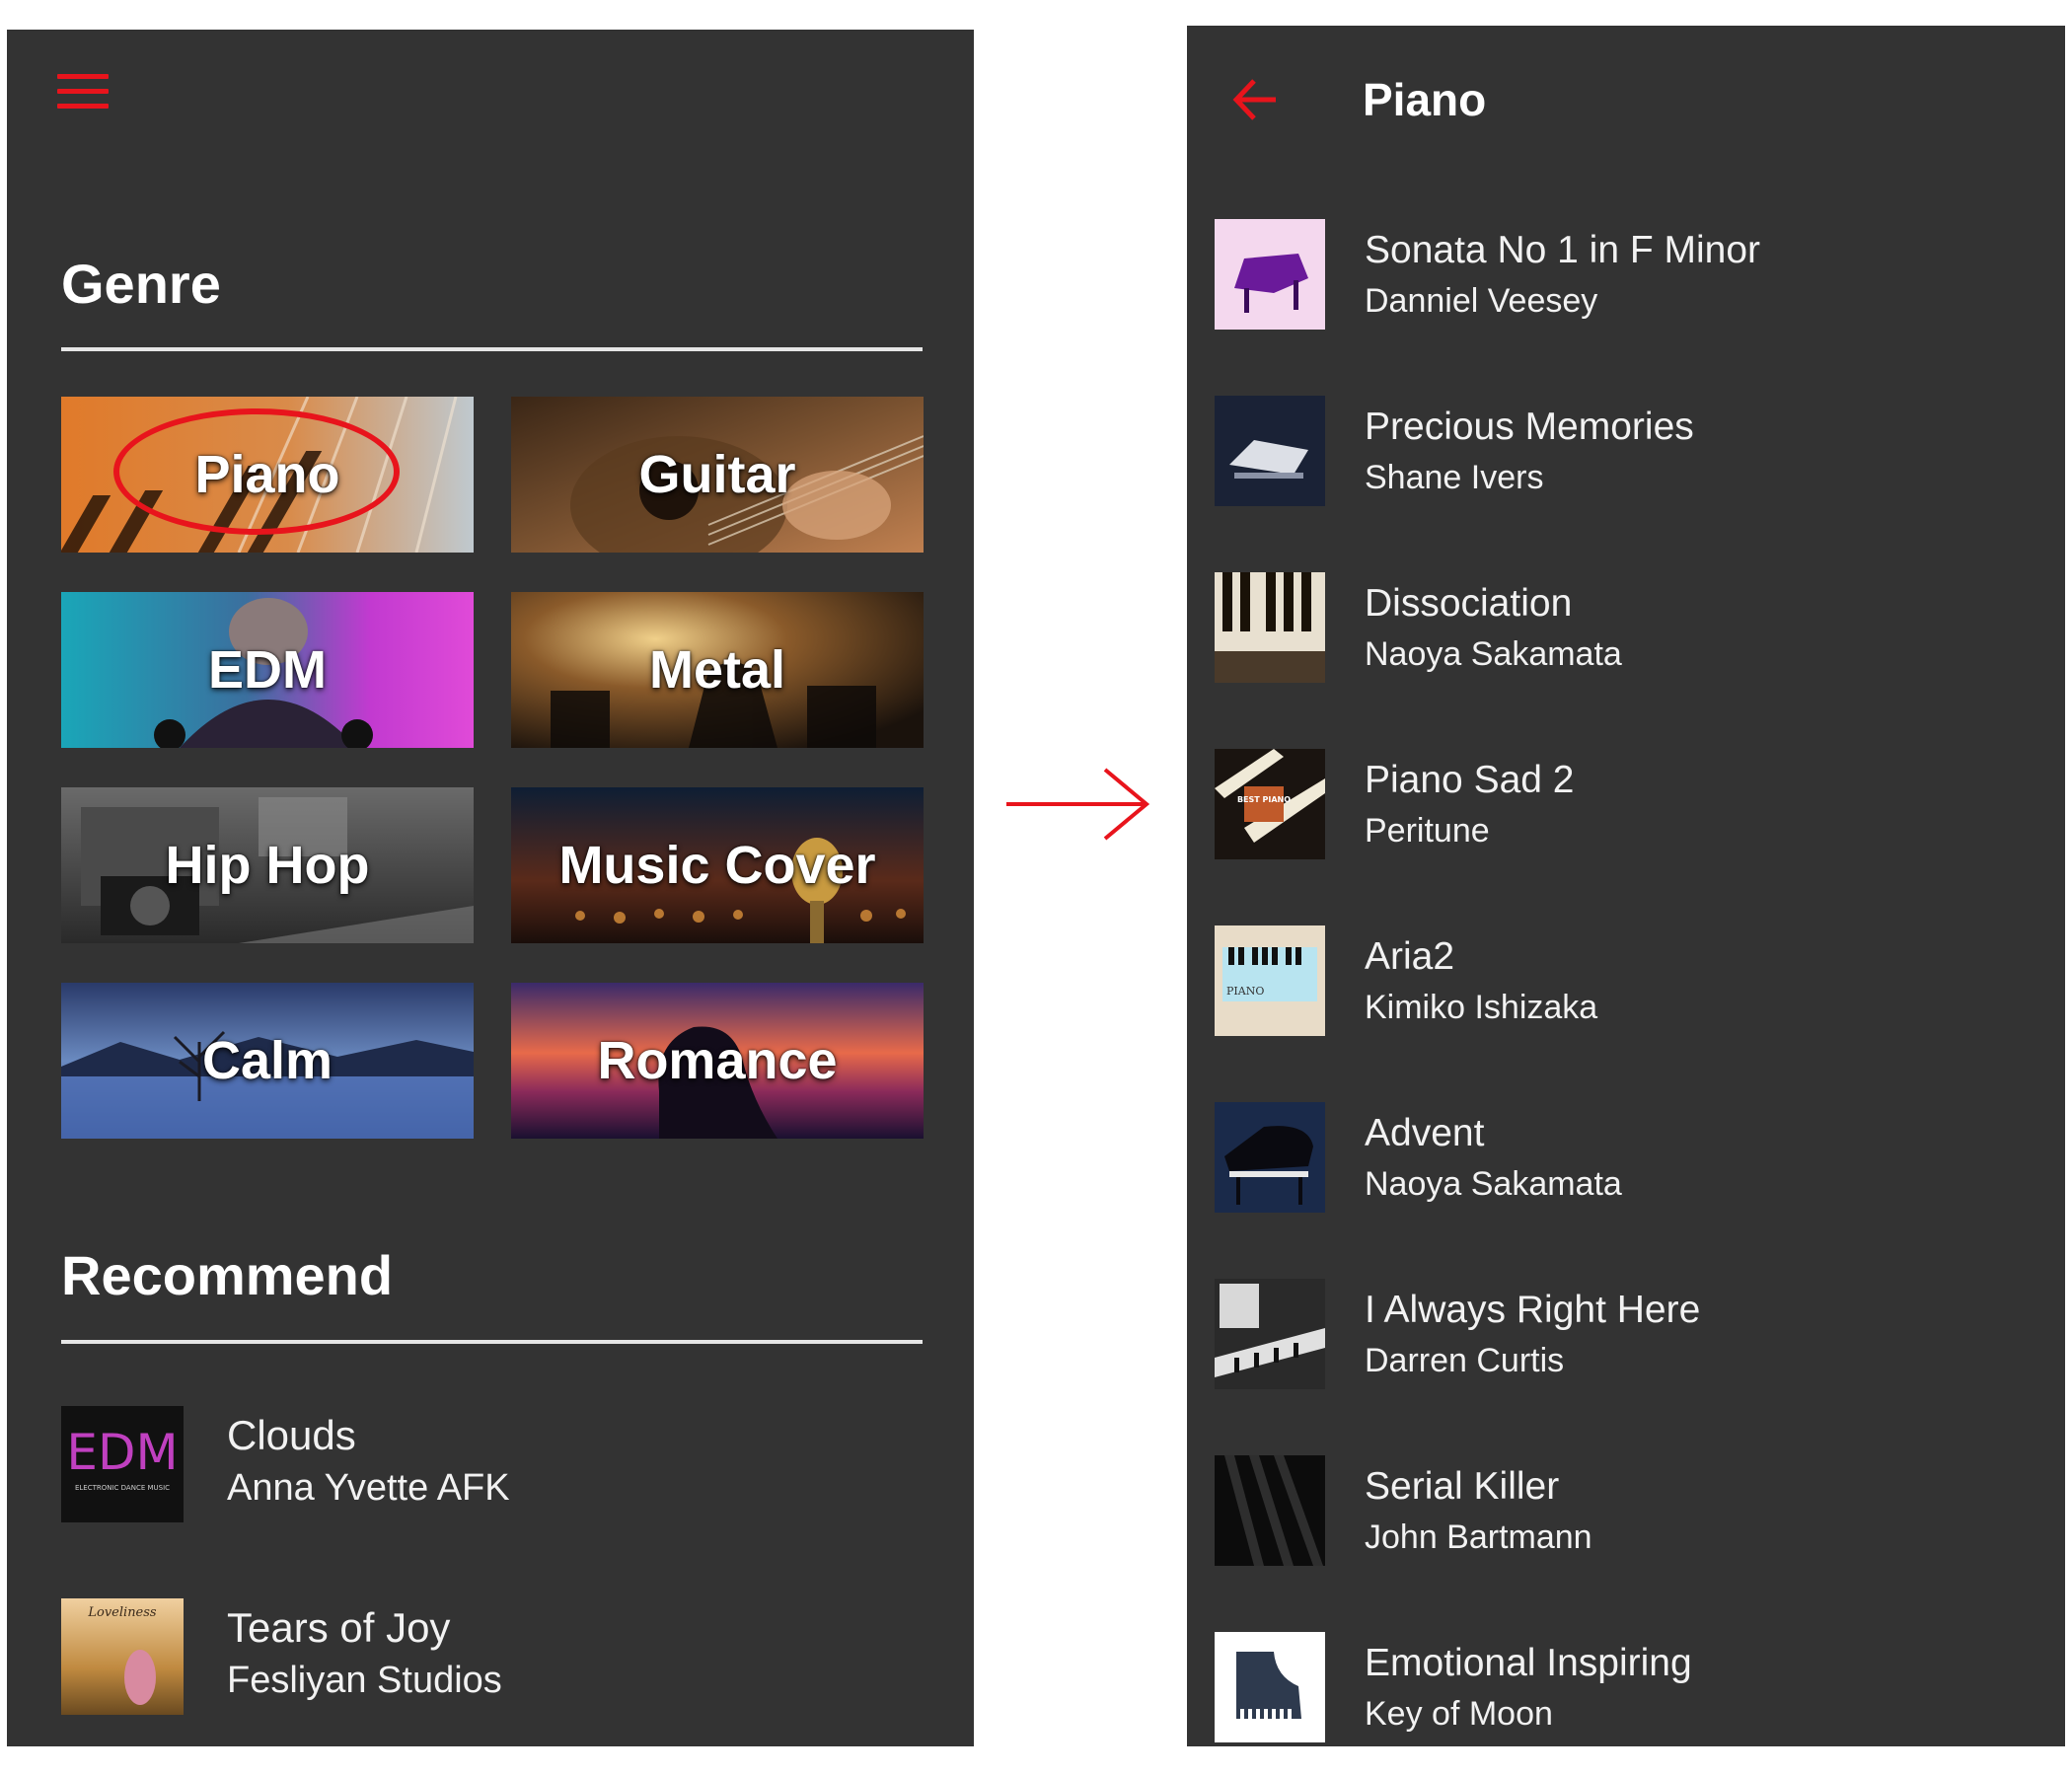 The image size is (2072, 1776). Describe the element at coordinates (1478, 1537) in the screenshot. I see `track-artist: John Bartmann` at that location.